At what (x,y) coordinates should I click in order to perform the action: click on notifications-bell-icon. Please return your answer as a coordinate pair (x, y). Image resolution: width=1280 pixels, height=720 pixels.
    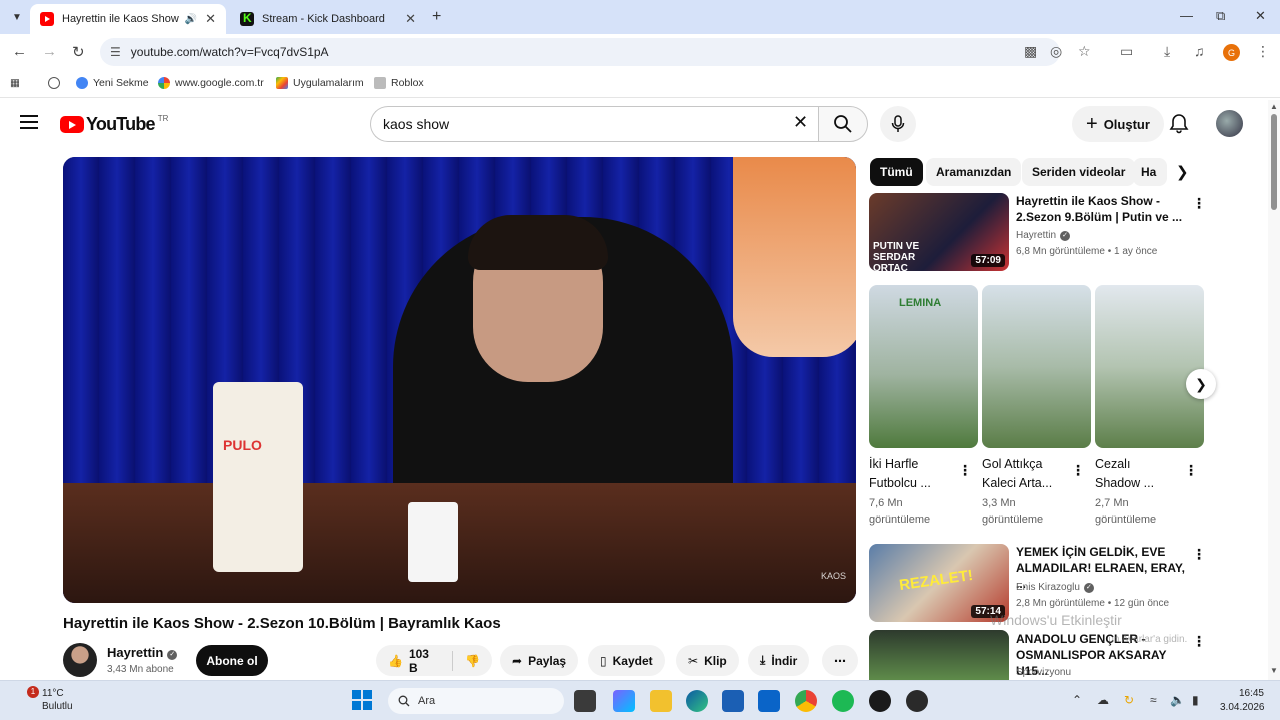
    Looking at the image, I should click on (1179, 124).